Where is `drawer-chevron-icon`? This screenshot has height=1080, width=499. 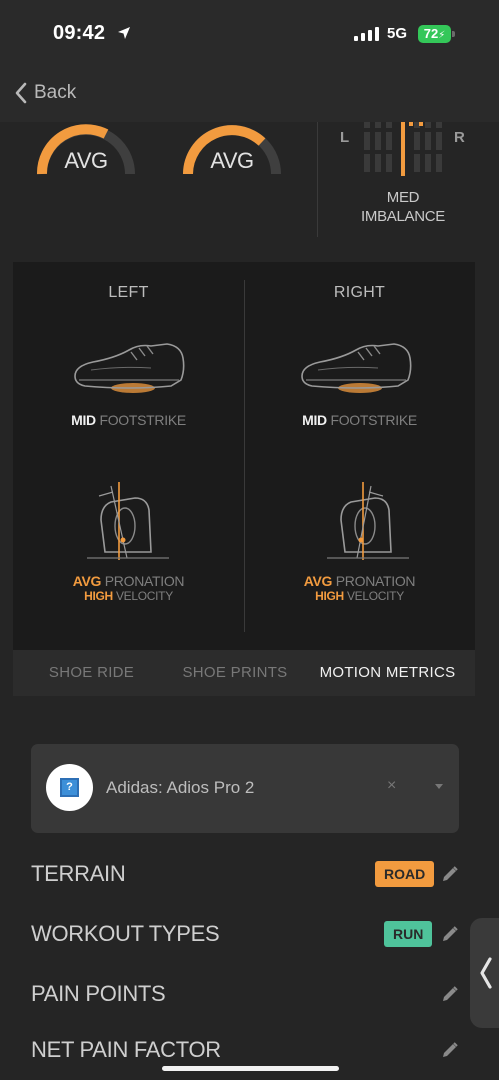
drawer-chevron-icon is located at coordinates (486, 973).